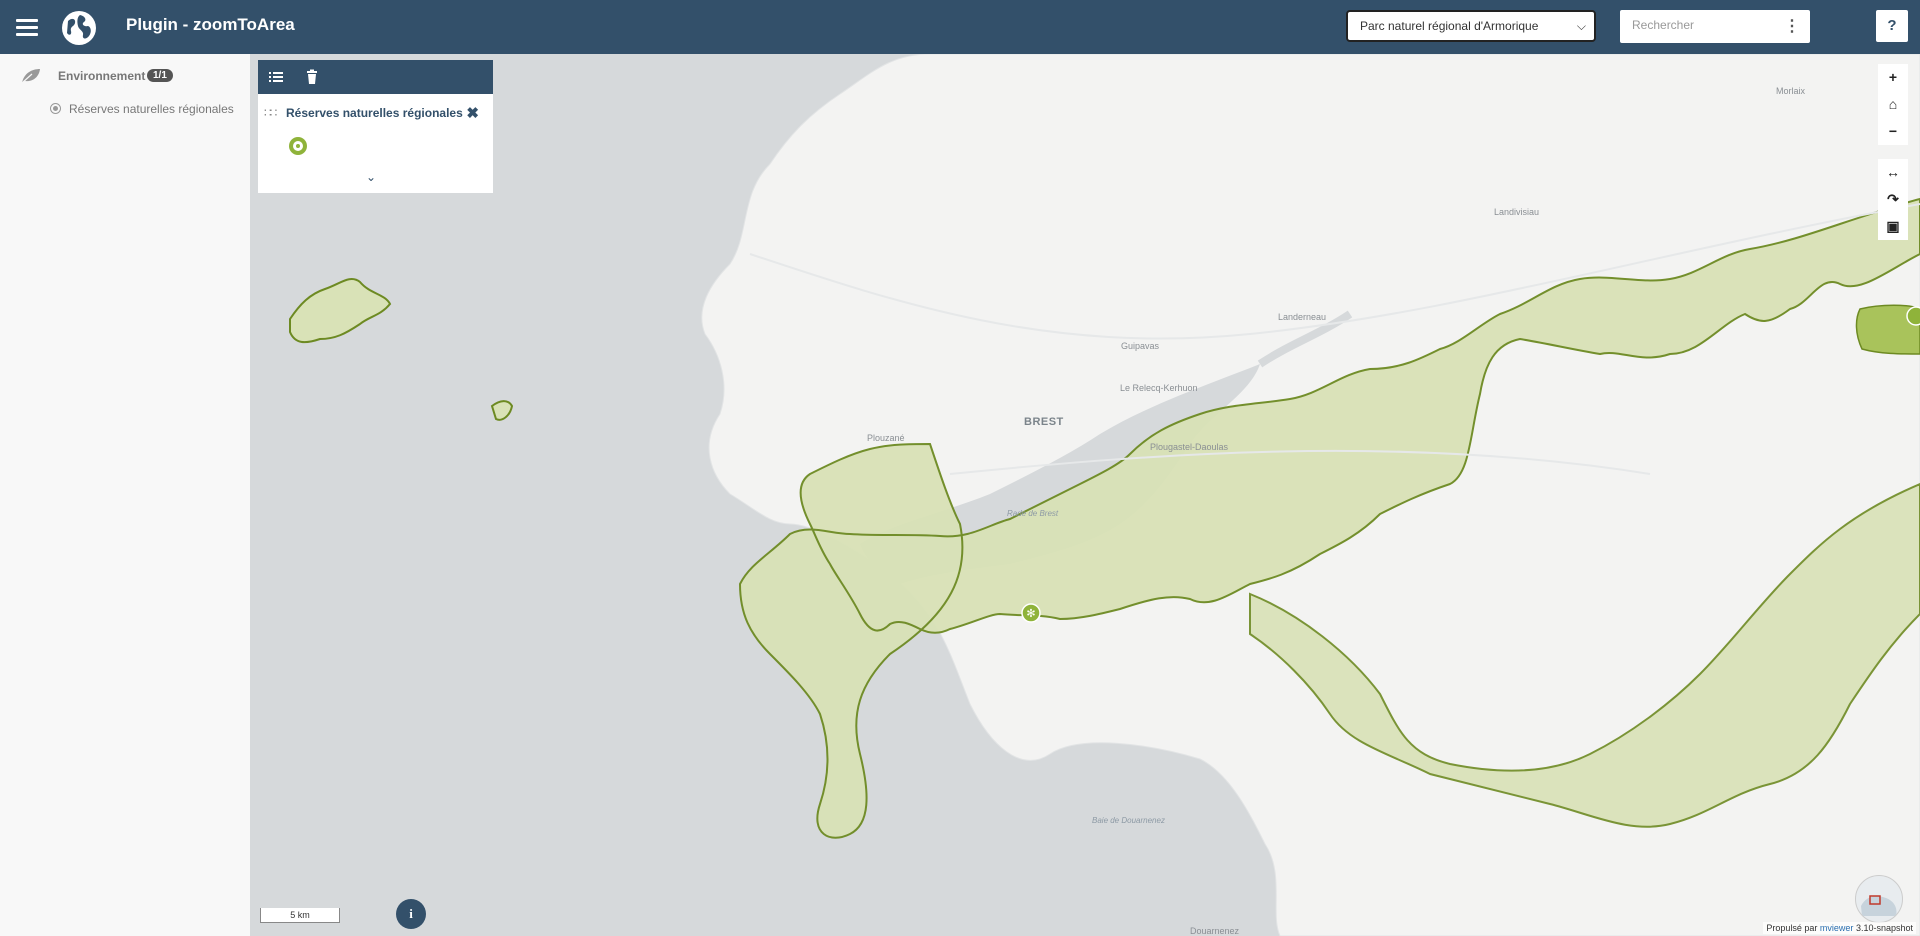 This screenshot has height=936, width=1920. What do you see at coordinates (1128, 820) in the screenshot?
I see `map-label-baie-de-douarnenez: Baie de Douarnenez` at bounding box center [1128, 820].